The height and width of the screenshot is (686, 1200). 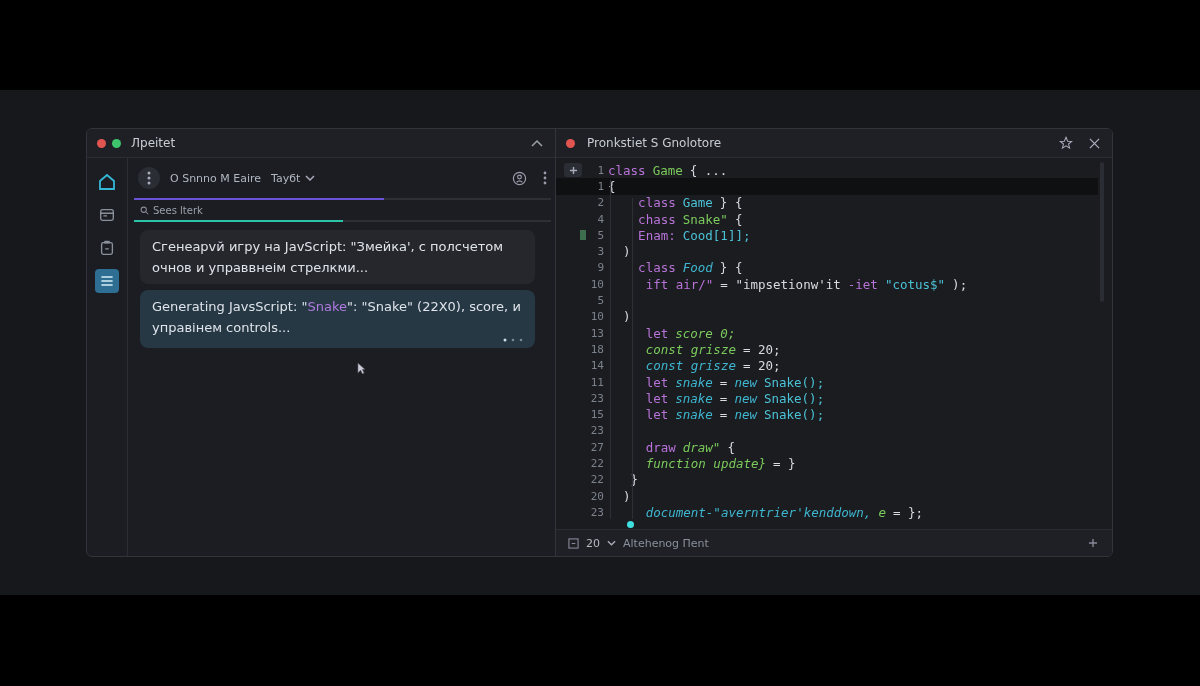 I want to click on code-line: chass Snake" {, so click(x=690, y=219).